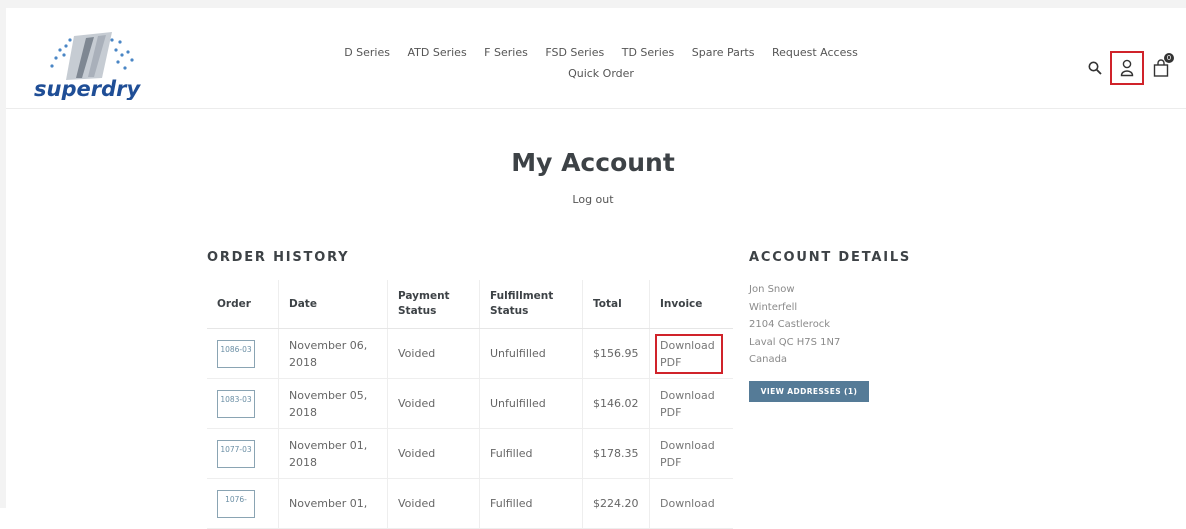 The image size is (1186, 529). Describe the element at coordinates (616, 304) in the screenshot. I see `col-total: Total` at that location.